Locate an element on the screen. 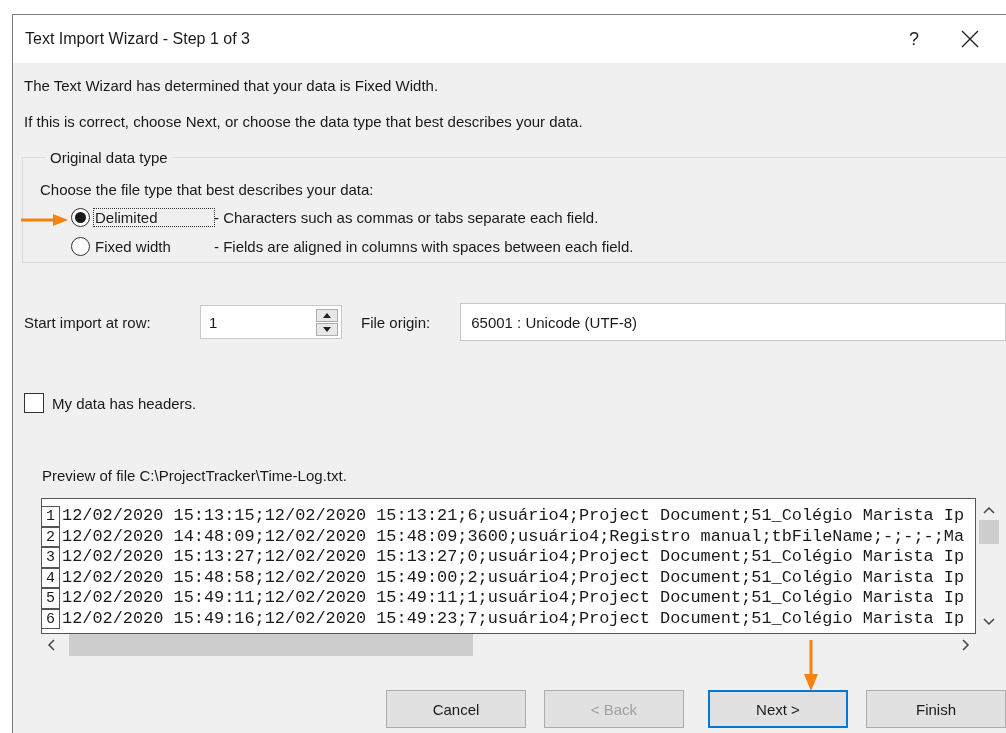  line-number: 5 is located at coordinates (51, 598).